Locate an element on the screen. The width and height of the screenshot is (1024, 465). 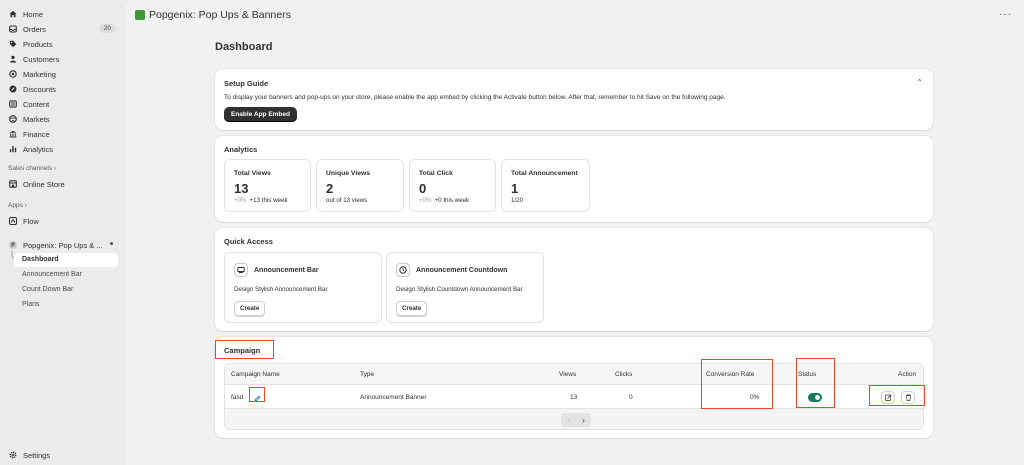
page-title: Dashboard is located at coordinates (244, 47).